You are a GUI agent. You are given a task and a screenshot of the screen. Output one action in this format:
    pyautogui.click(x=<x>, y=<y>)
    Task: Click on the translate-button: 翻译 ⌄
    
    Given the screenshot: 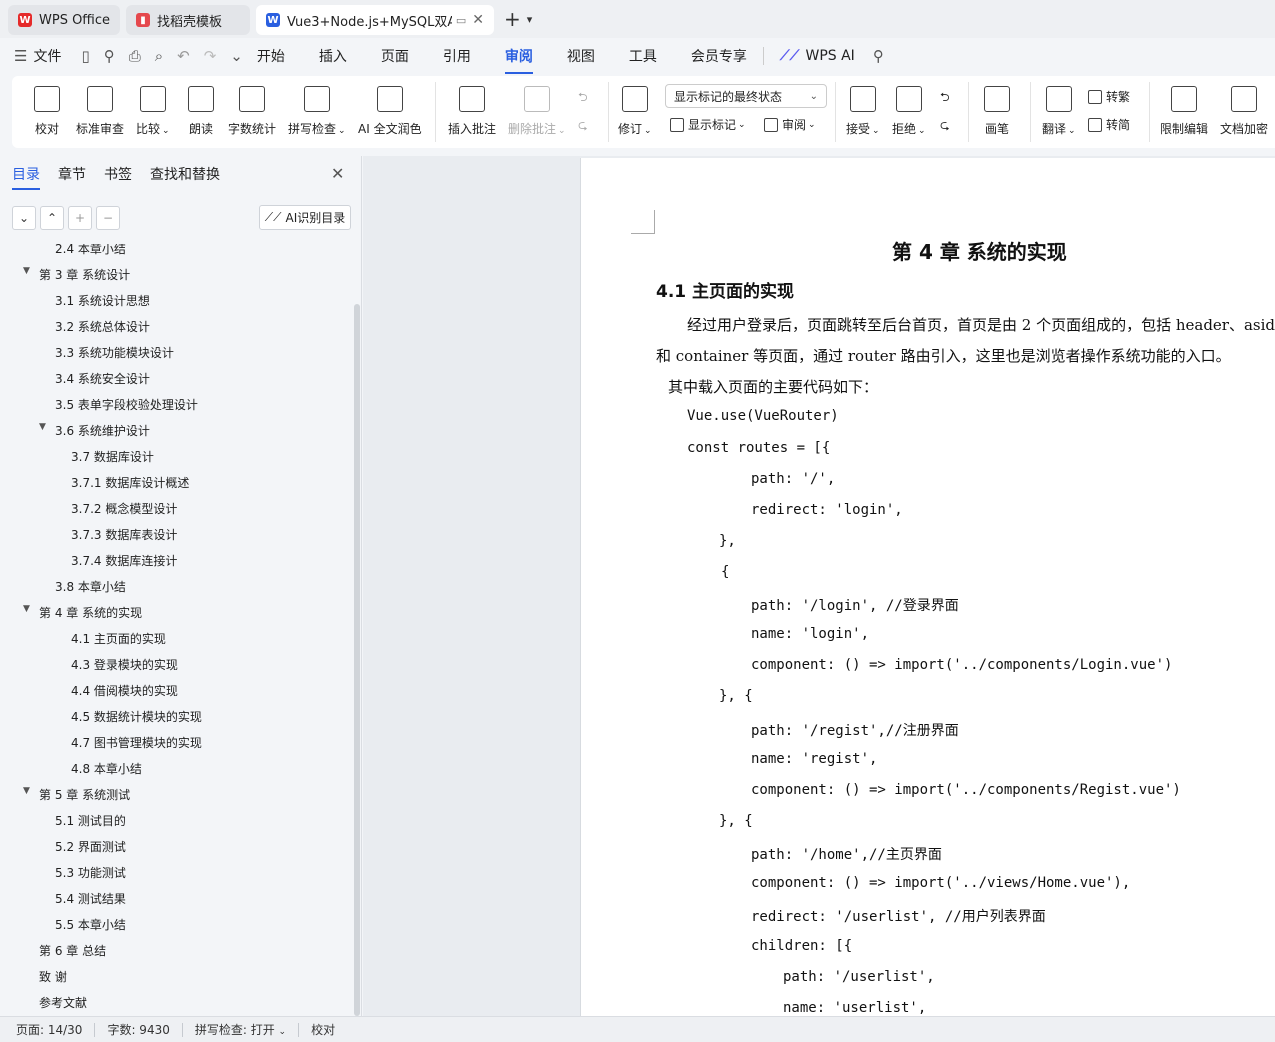 What is the action you would take?
    pyautogui.click(x=1059, y=109)
    